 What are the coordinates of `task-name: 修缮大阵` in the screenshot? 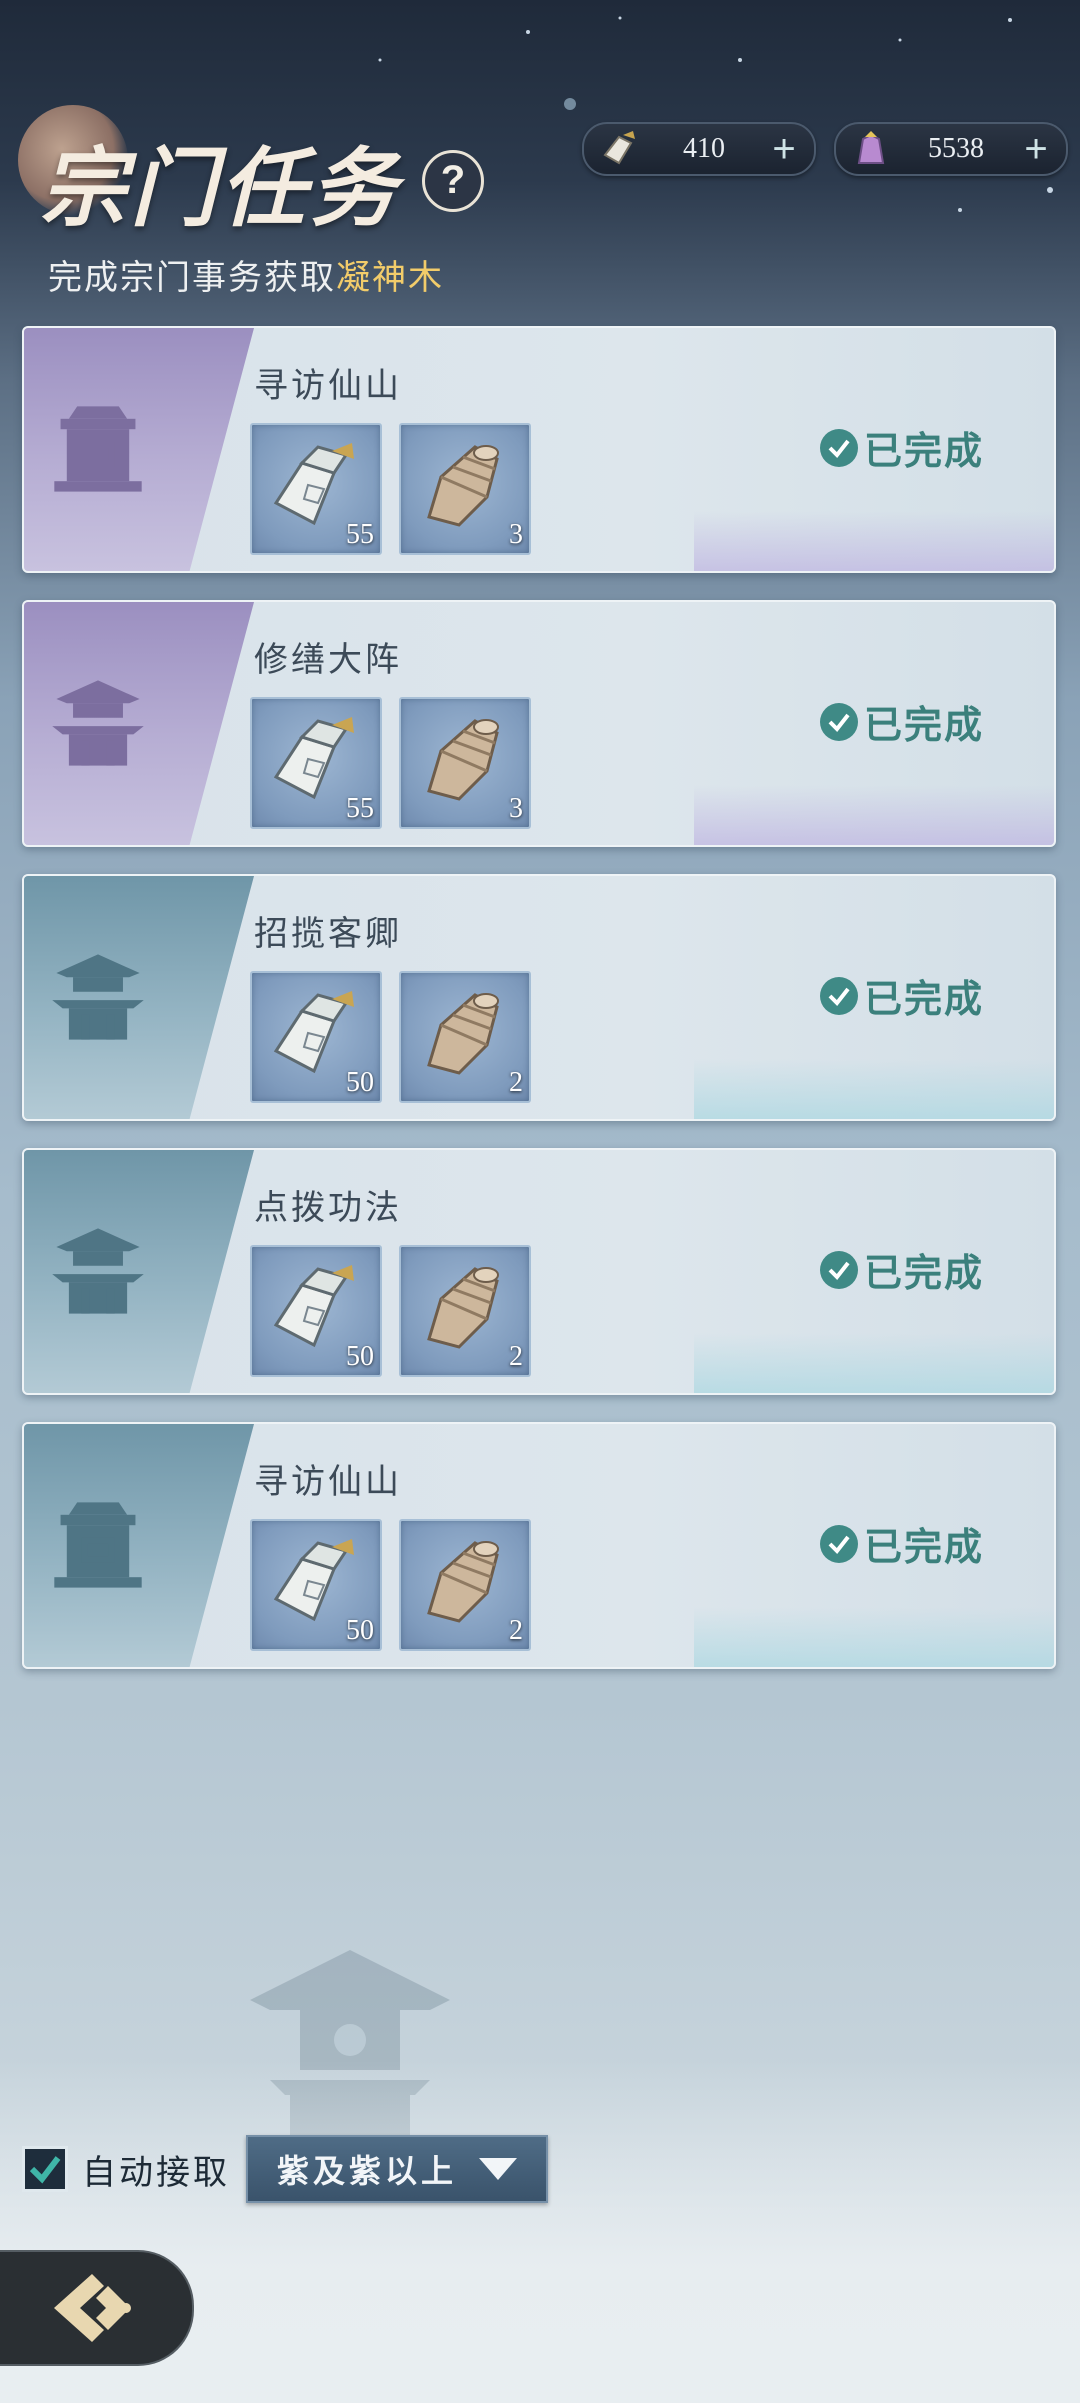 It's located at (328, 660).